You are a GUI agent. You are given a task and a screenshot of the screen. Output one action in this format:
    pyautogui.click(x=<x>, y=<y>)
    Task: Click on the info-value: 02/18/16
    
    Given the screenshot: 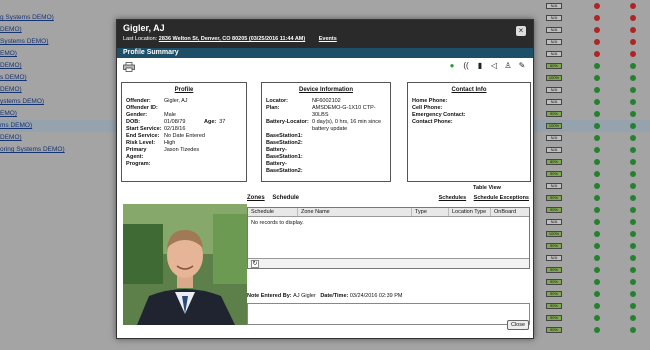 What is the action you would take?
    pyautogui.click(x=175, y=129)
    